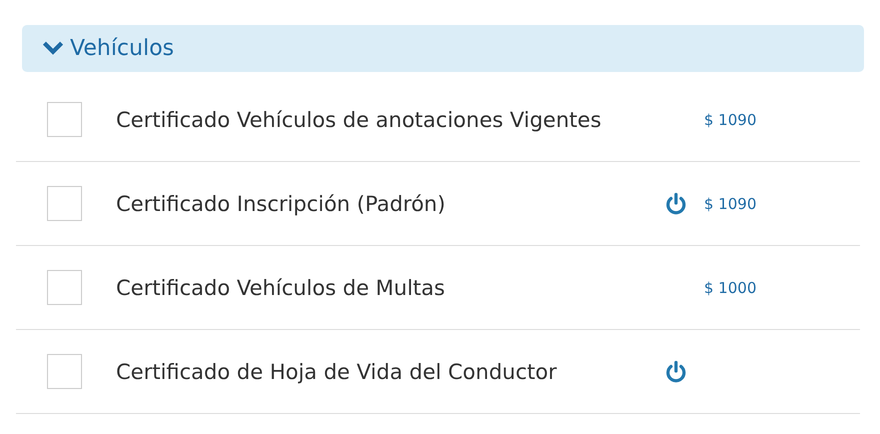 This screenshot has width=880, height=434. What do you see at coordinates (53, 48) in the screenshot?
I see `chevron-icon` at bounding box center [53, 48].